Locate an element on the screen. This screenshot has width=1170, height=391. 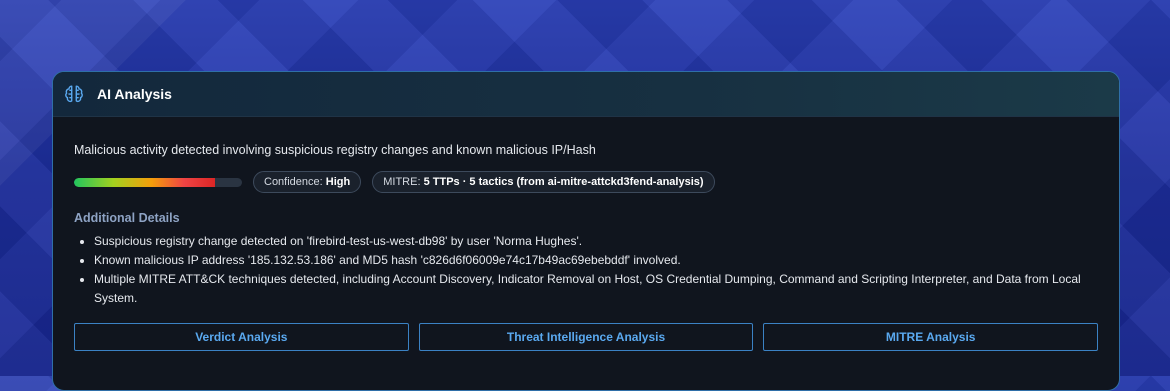
confidence-bar-fill is located at coordinates (145, 182).